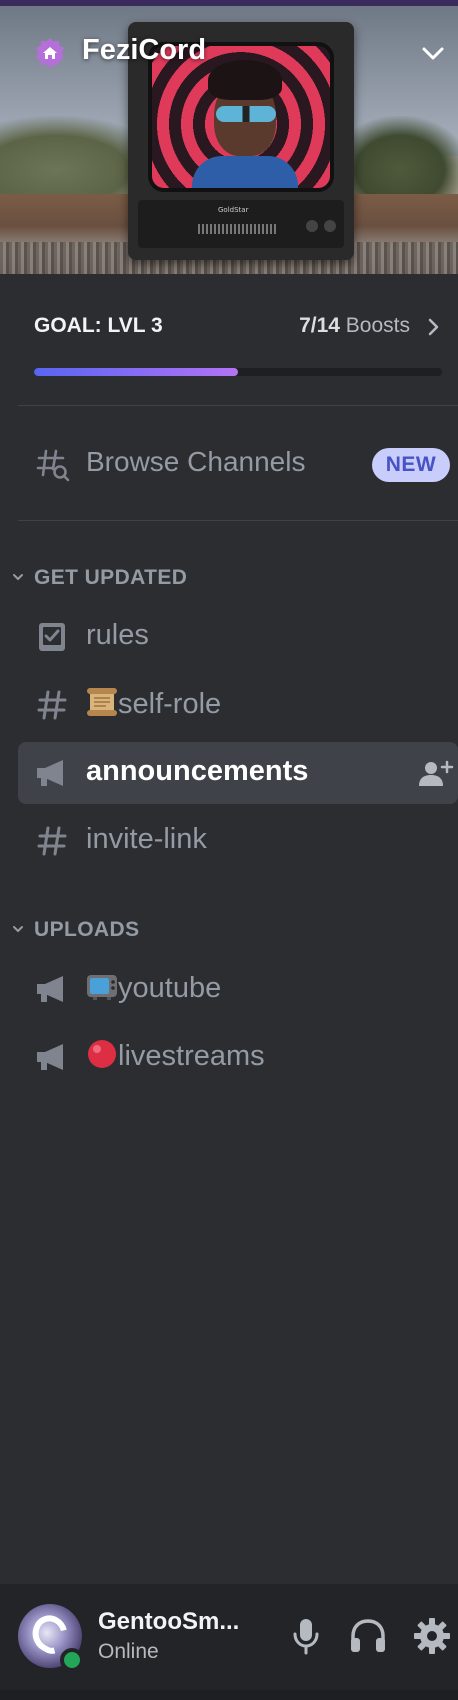  I want to click on category-uploads: UPLOADS, so click(229, 930).